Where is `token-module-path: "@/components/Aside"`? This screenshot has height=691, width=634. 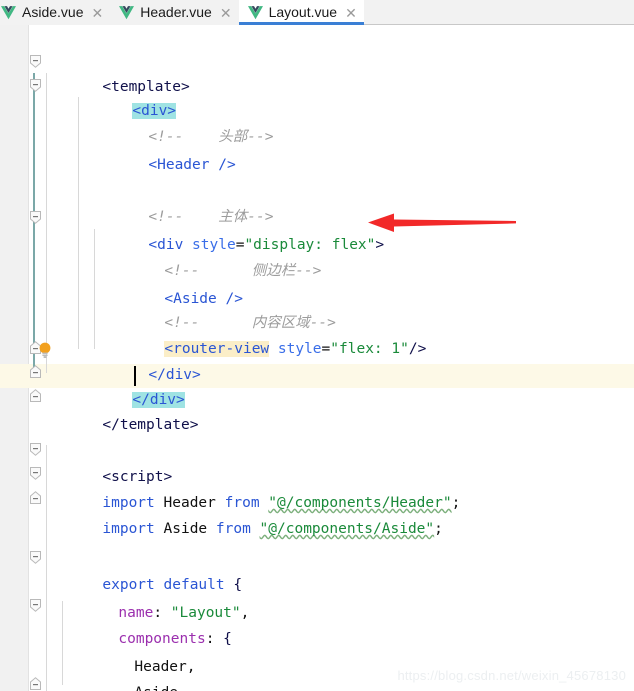 token-module-path: "@/components/Aside" is located at coordinates (347, 529).